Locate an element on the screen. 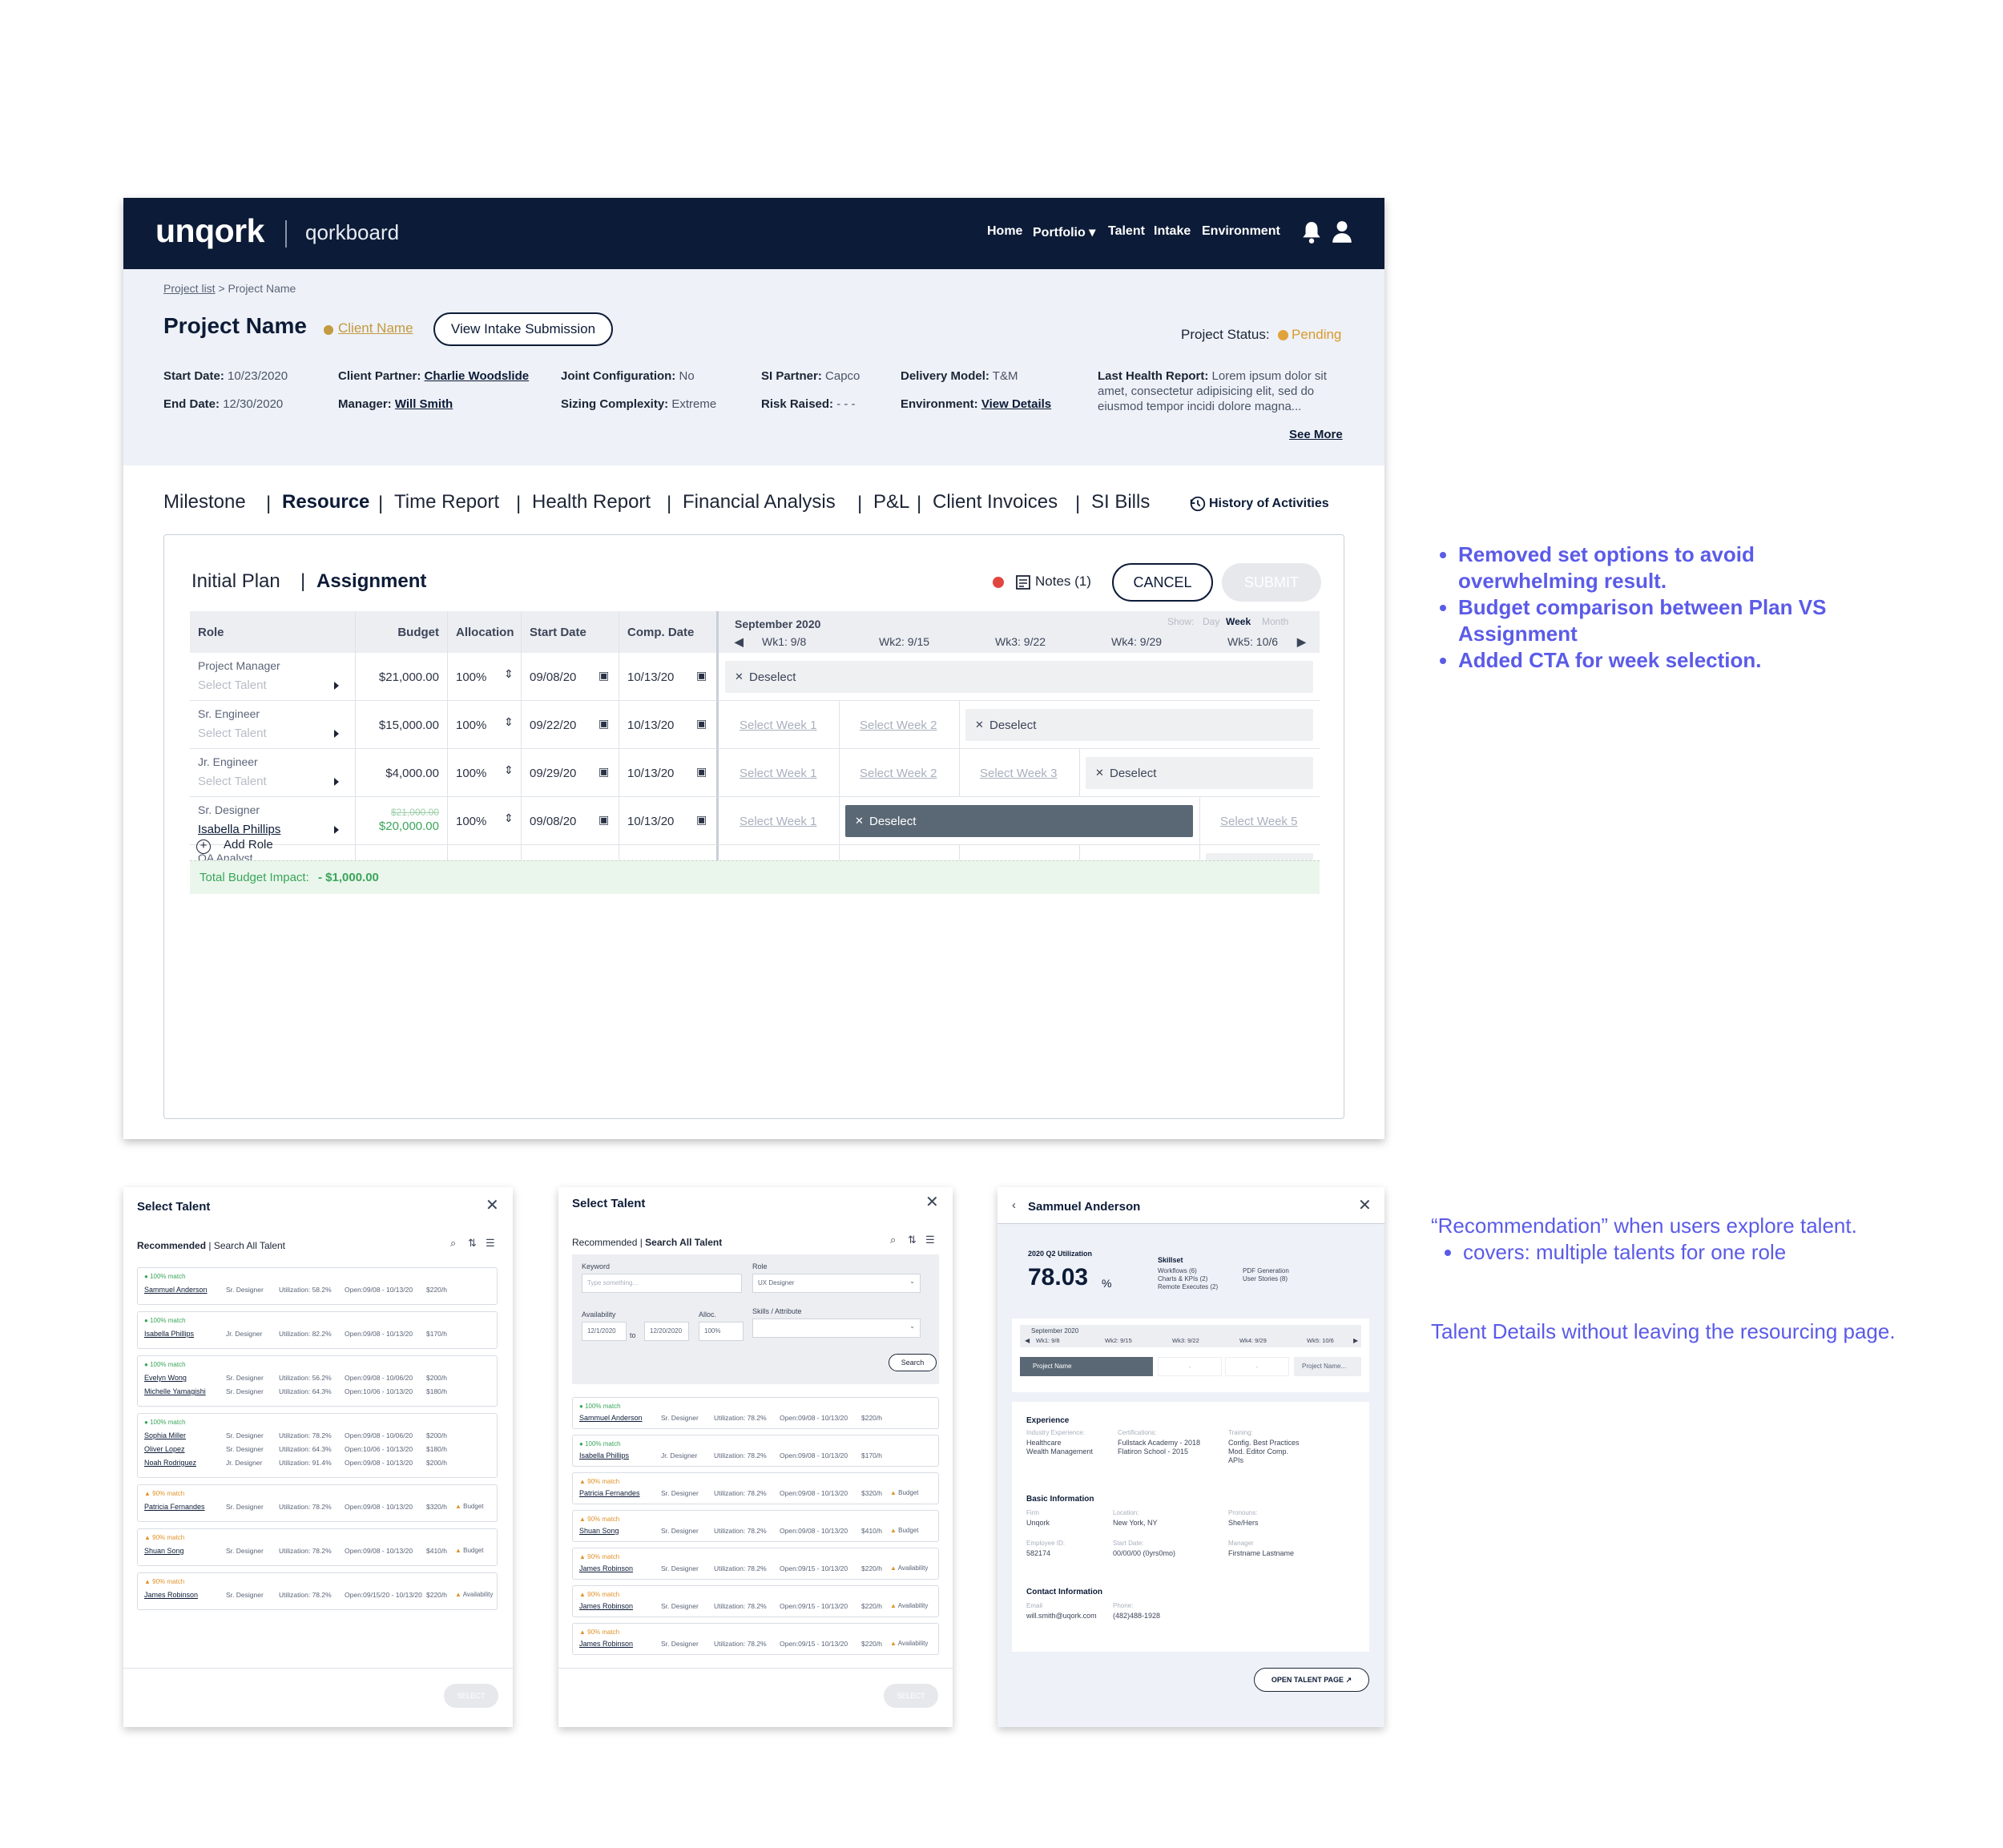 This screenshot has height=1848, width=2003. history-icon is located at coordinates (1198, 504).